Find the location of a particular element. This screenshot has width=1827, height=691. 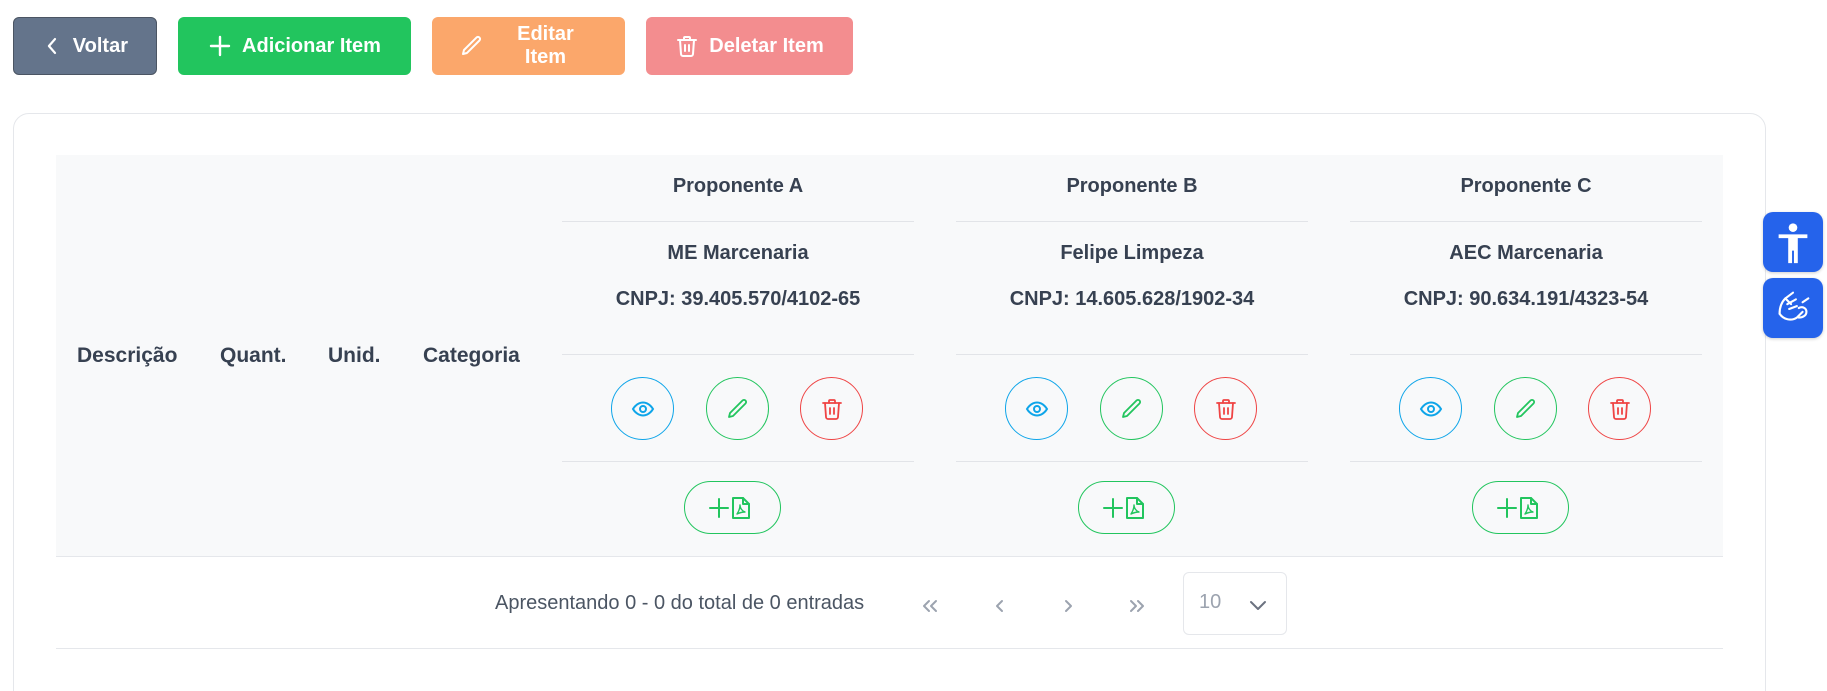

chevron-down-icon is located at coordinates (1258, 605).